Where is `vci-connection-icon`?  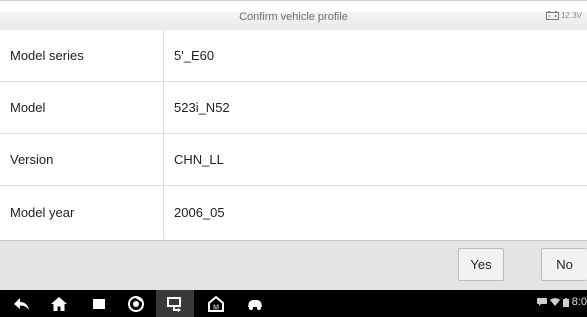 vci-connection-icon is located at coordinates (175, 304).